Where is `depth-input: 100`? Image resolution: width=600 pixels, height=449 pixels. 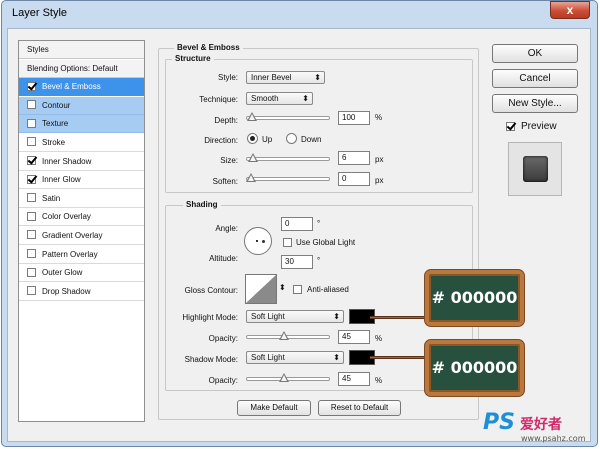
depth-input: 100 is located at coordinates (354, 118).